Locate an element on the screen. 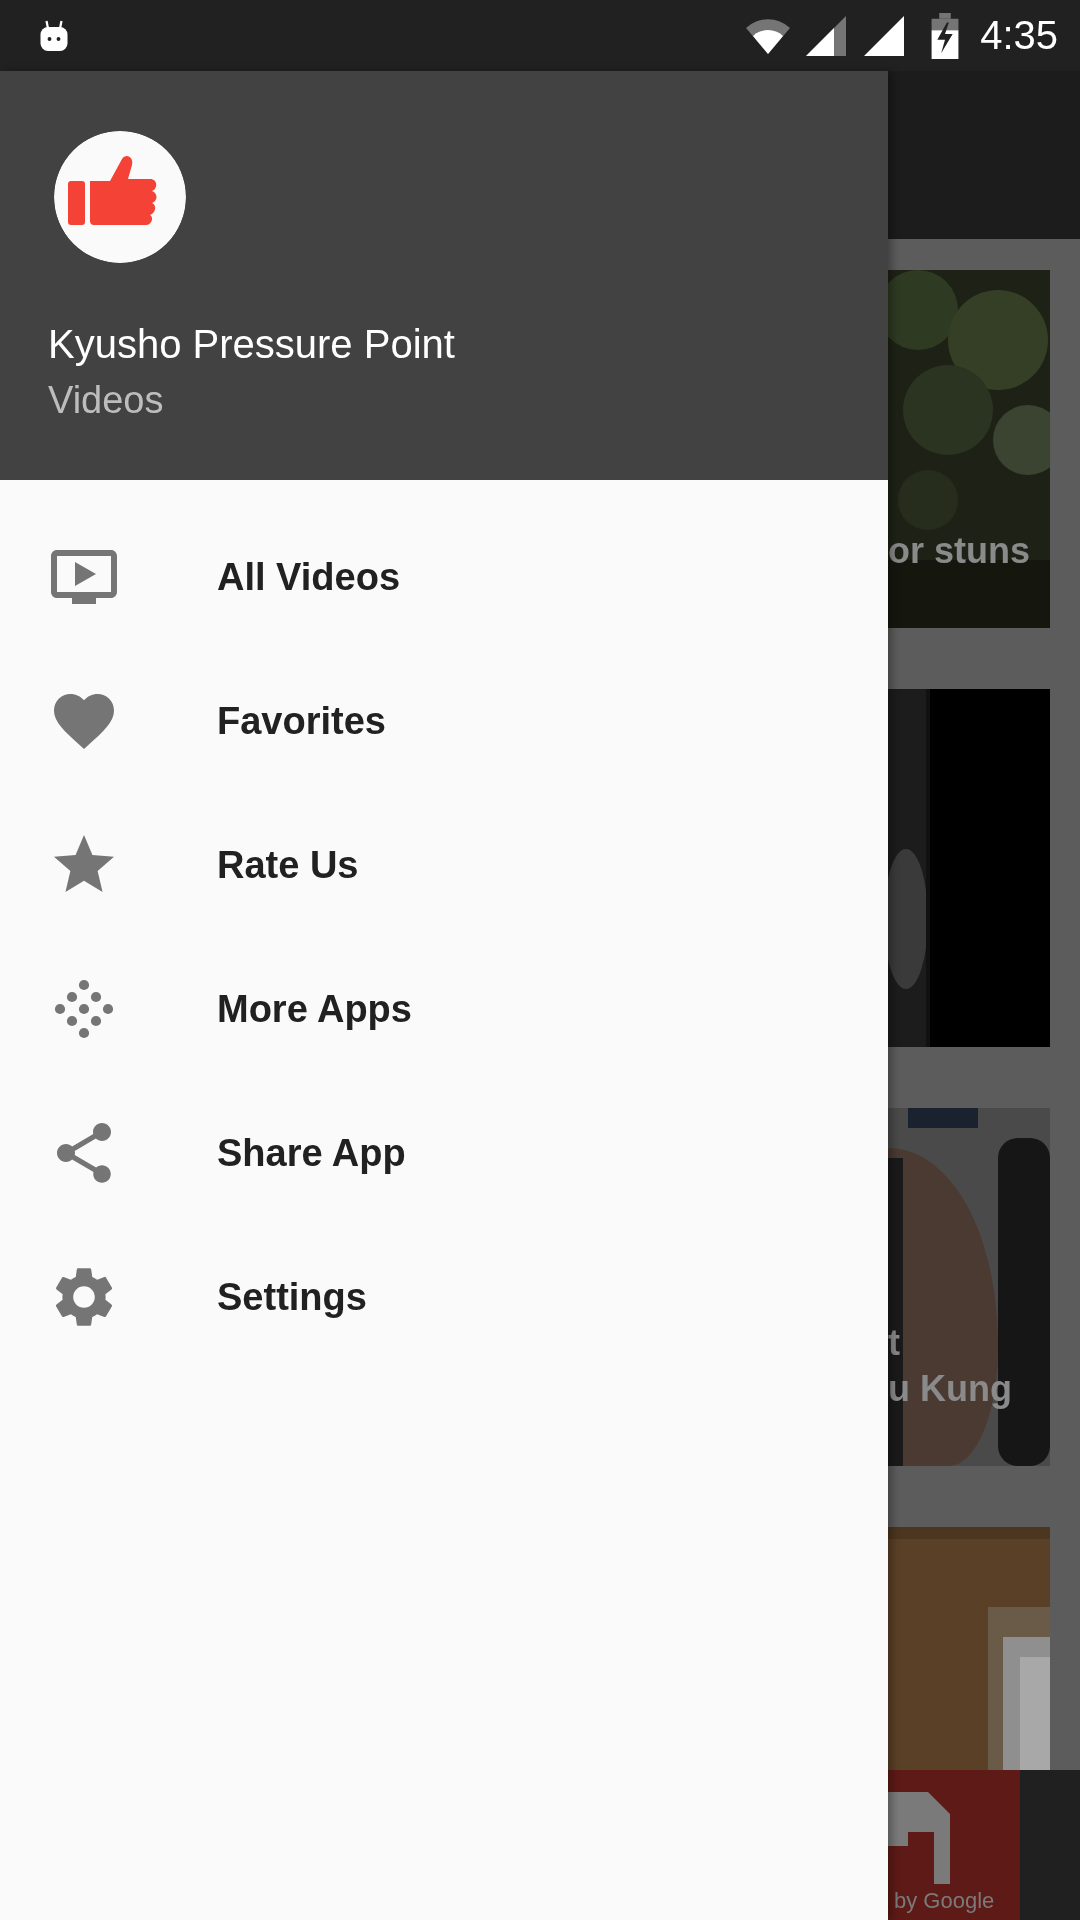 The image size is (1080, 1920). menu-item: Favorites is located at coordinates (444, 721).